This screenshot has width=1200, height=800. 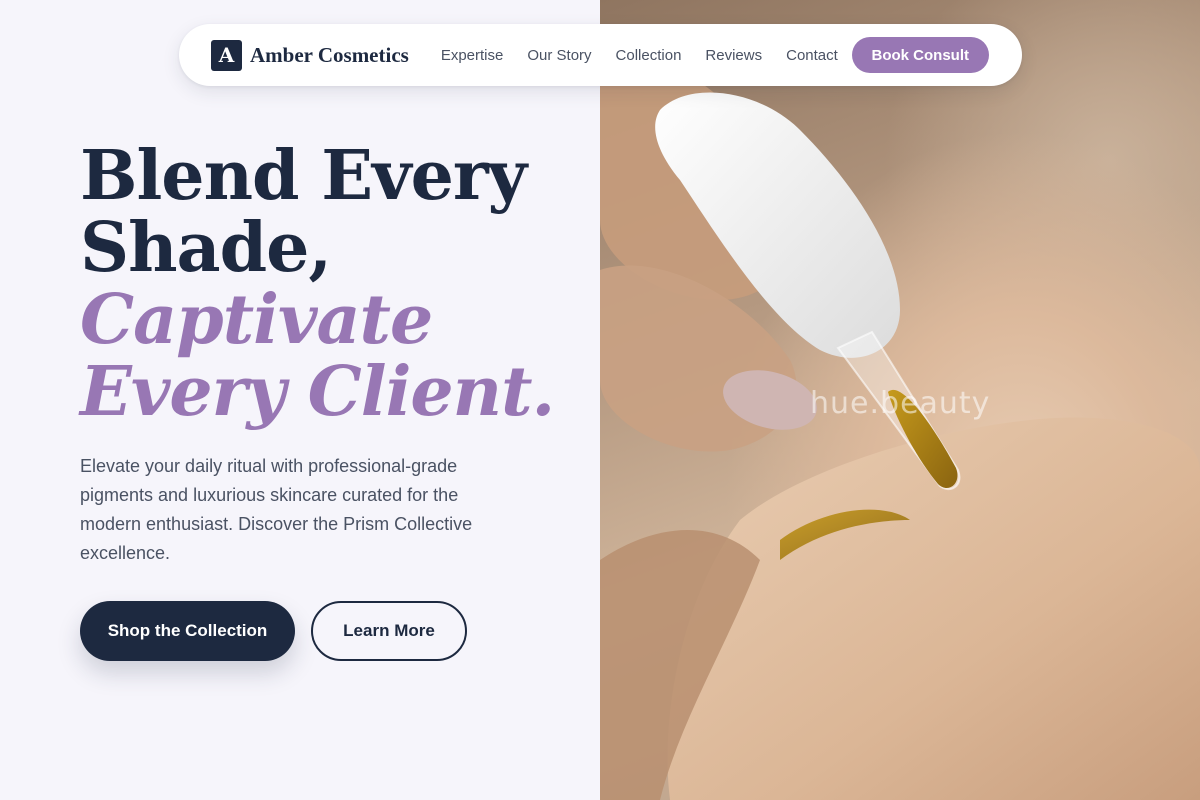 What do you see at coordinates (472, 55) in the screenshot?
I see `nav-link-expertise: Expertise` at bounding box center [472, 55].